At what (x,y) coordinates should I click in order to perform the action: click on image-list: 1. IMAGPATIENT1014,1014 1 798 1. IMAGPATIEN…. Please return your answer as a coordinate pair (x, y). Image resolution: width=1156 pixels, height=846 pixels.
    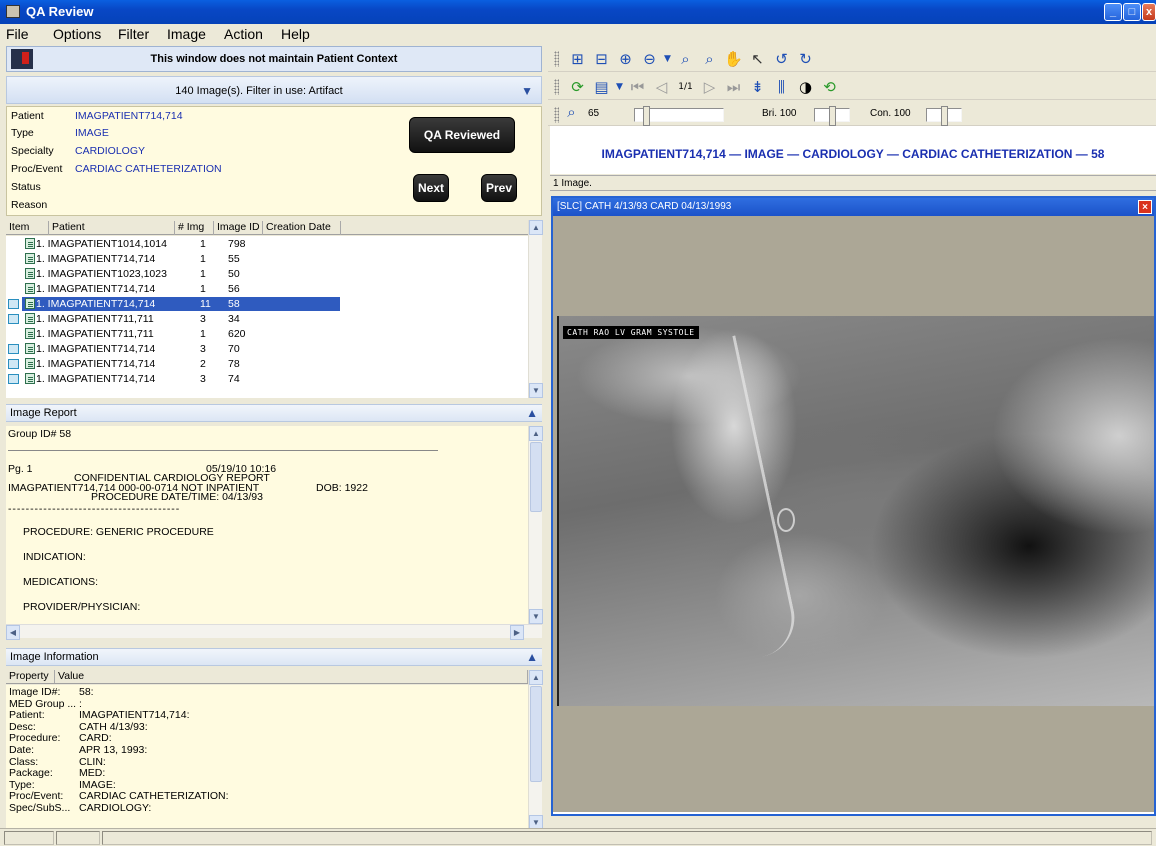
    Looking at the image, I should click on (267, 317).